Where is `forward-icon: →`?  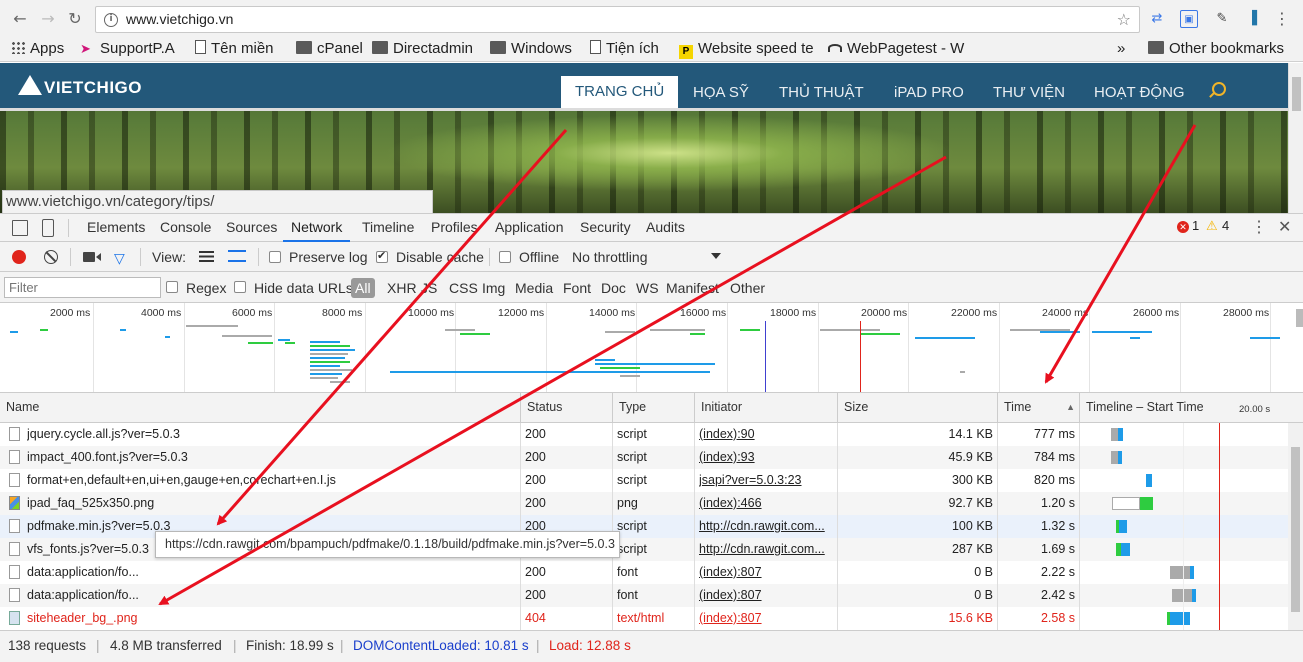 forward-icon: → is located at coordinates (48, 19).